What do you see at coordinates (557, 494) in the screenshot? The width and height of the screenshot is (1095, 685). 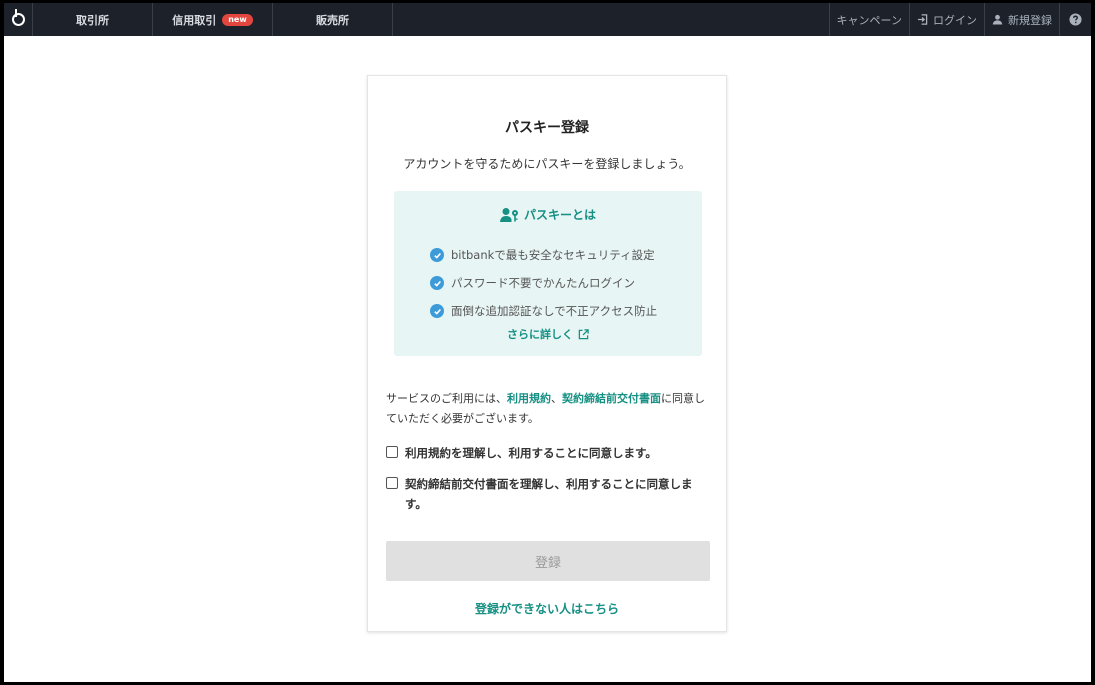 I see `agree-document-label: 契約締結前交付書面を理解し、利用することに同意します。` at bounding box center [557, 494].